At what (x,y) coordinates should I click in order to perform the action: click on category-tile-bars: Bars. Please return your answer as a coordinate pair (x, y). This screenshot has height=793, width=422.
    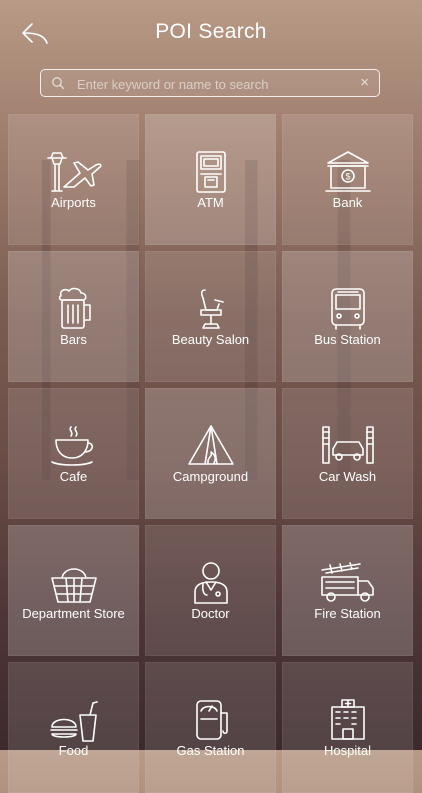
    Looking at the image, I should click on (73, 316).